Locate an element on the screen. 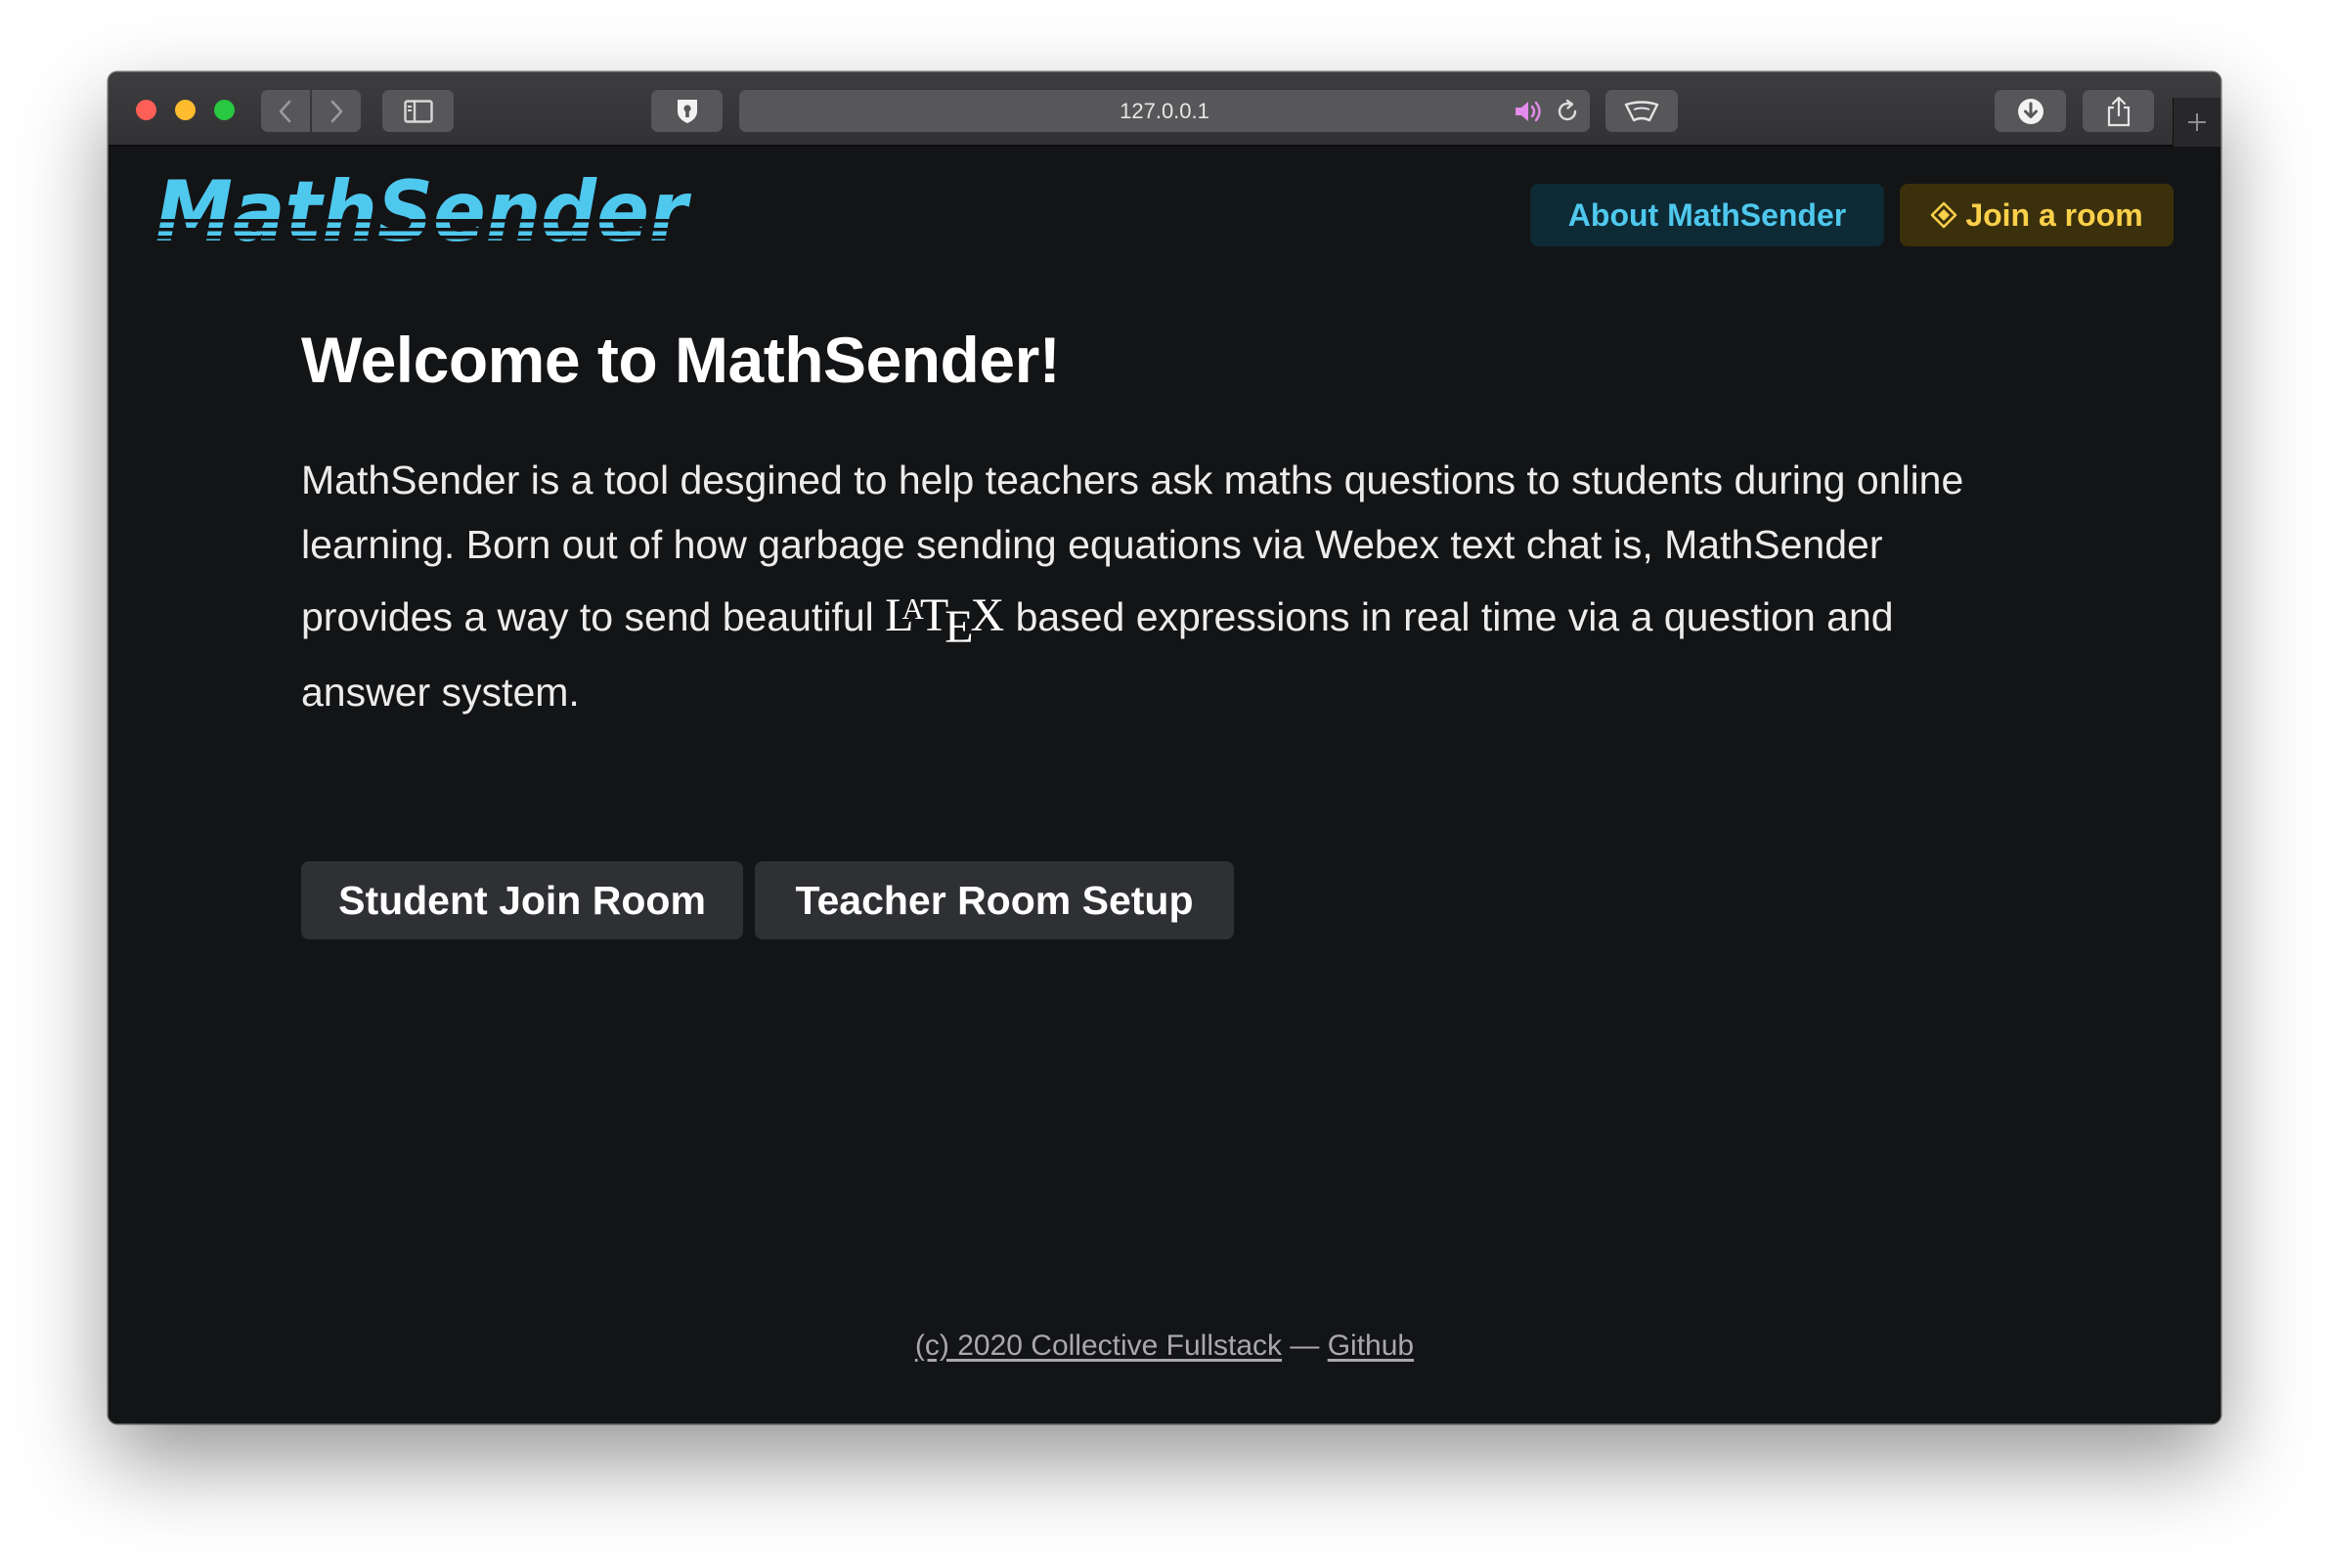 The width and height of the screenshot is (2329, 1568). sidebar-toggle-button is located at coordinates (418, 111).